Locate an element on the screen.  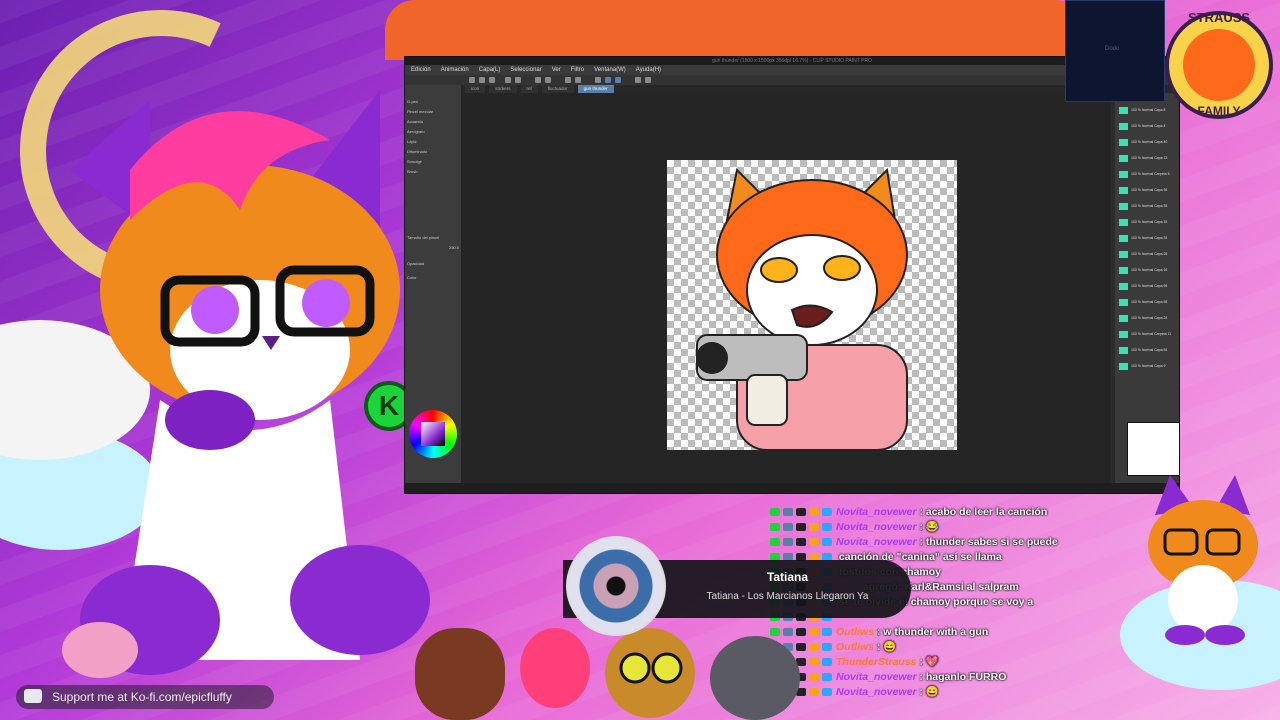
brush-item: Smudge is located at coordinates (433, 162).